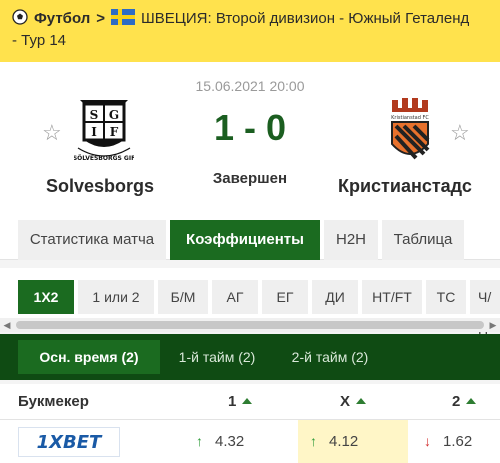 This screenshot has width=500, height=463. What do you see at coordinates (410, 129) in the screenshot?
I see `away-team-logo: Kristianstad FC` at bounding box center [410, 129].